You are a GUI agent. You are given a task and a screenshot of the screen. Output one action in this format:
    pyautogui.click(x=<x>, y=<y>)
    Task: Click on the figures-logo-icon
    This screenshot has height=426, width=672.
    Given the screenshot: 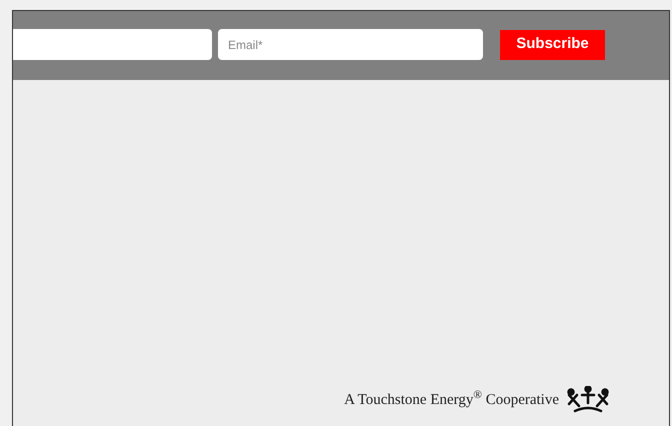 What is the action you would take?
    pyautogui.click(x=588, y=400)
    